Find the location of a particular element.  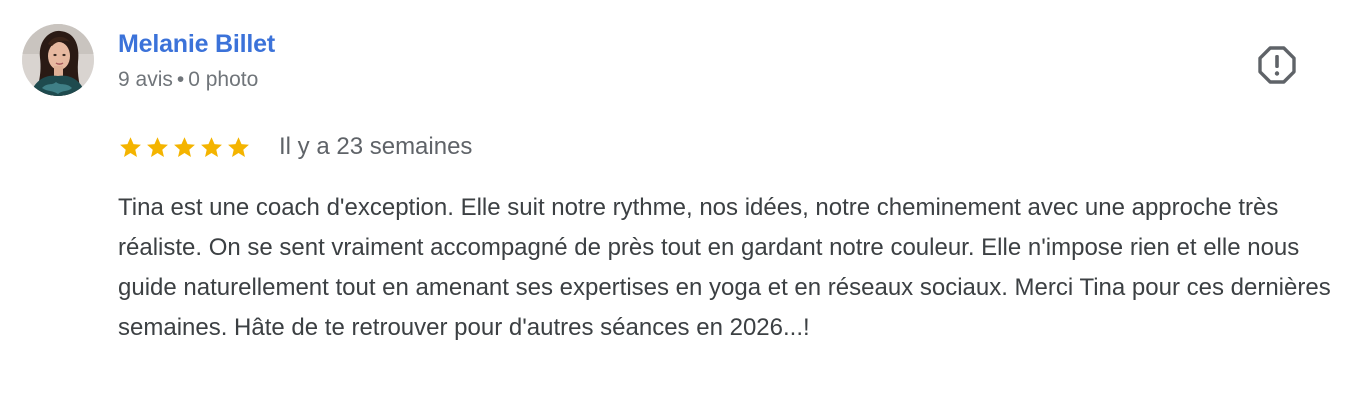

photos-count: 0 photo is located at coordinates (223, 79).